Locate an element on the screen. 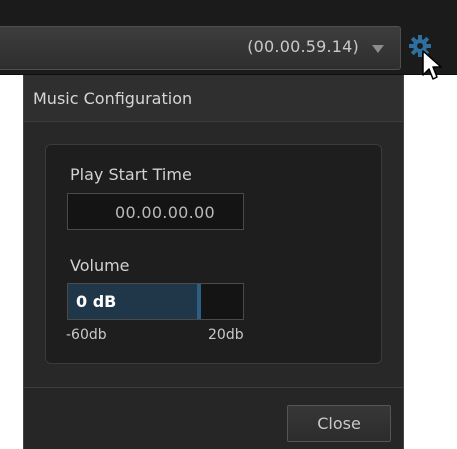 This screenshot has width=457, height=449. play-start-time-label: Play Start Time is located at coordinates (131, 174).